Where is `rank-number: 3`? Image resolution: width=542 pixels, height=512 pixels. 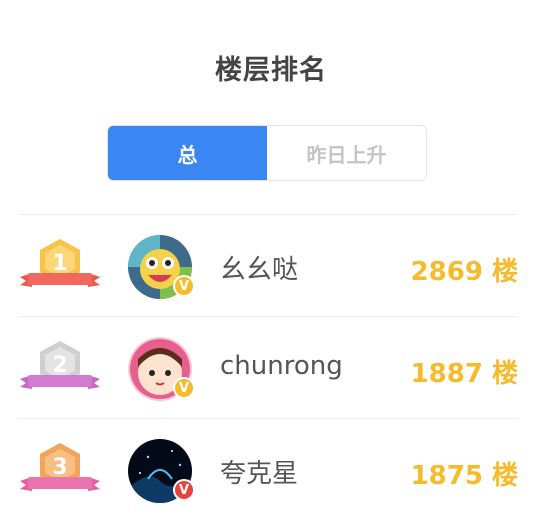
rank-number: 3 is located at coordinates (59, 467).